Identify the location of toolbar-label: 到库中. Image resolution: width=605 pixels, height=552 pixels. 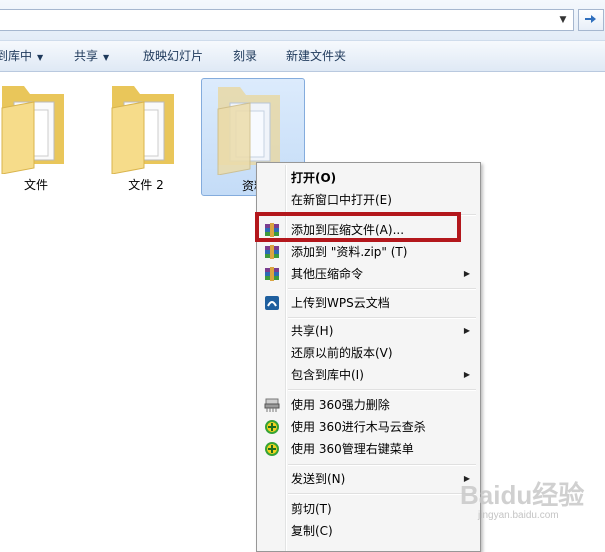
(16, 56).